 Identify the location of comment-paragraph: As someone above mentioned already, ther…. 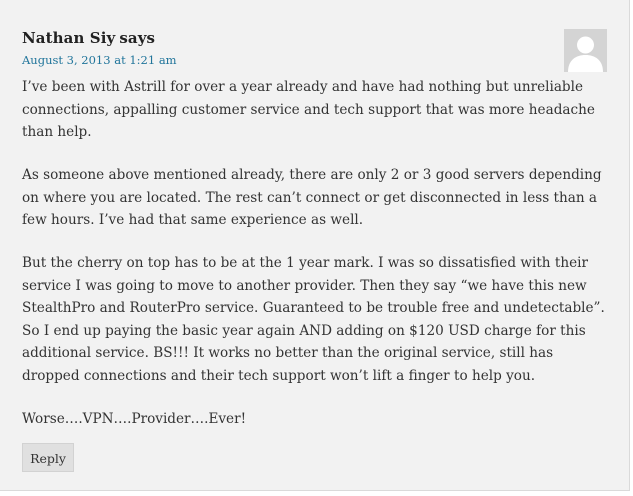
(312, 197).